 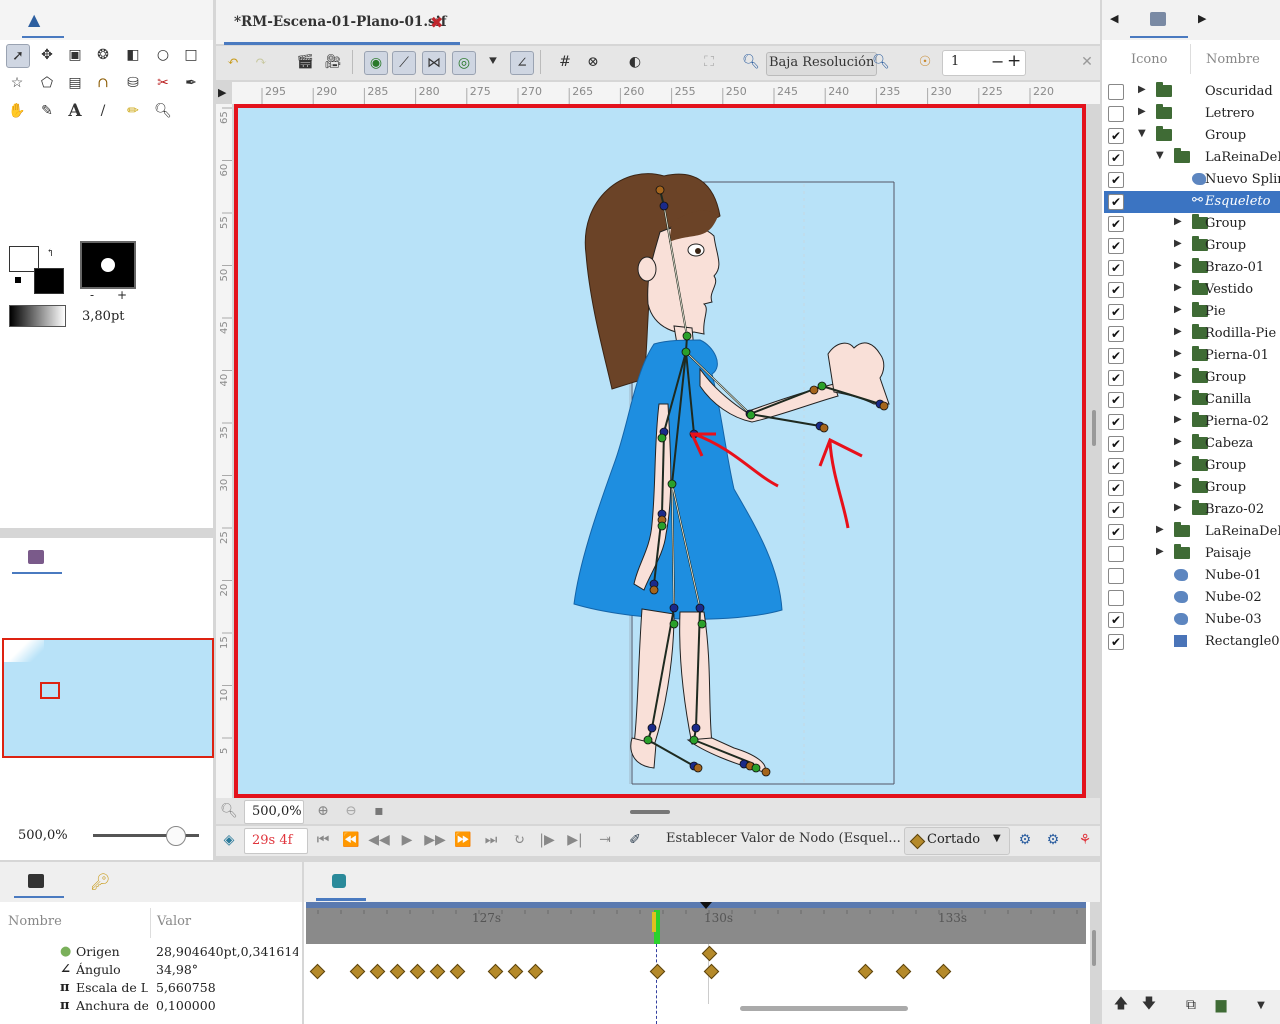 What do you see at coordinates (342, 26) in the screenshot?
I see `document-tab: *RM-Escena-01-Plano-01.sif ✖` at bounding box center [342, 26].